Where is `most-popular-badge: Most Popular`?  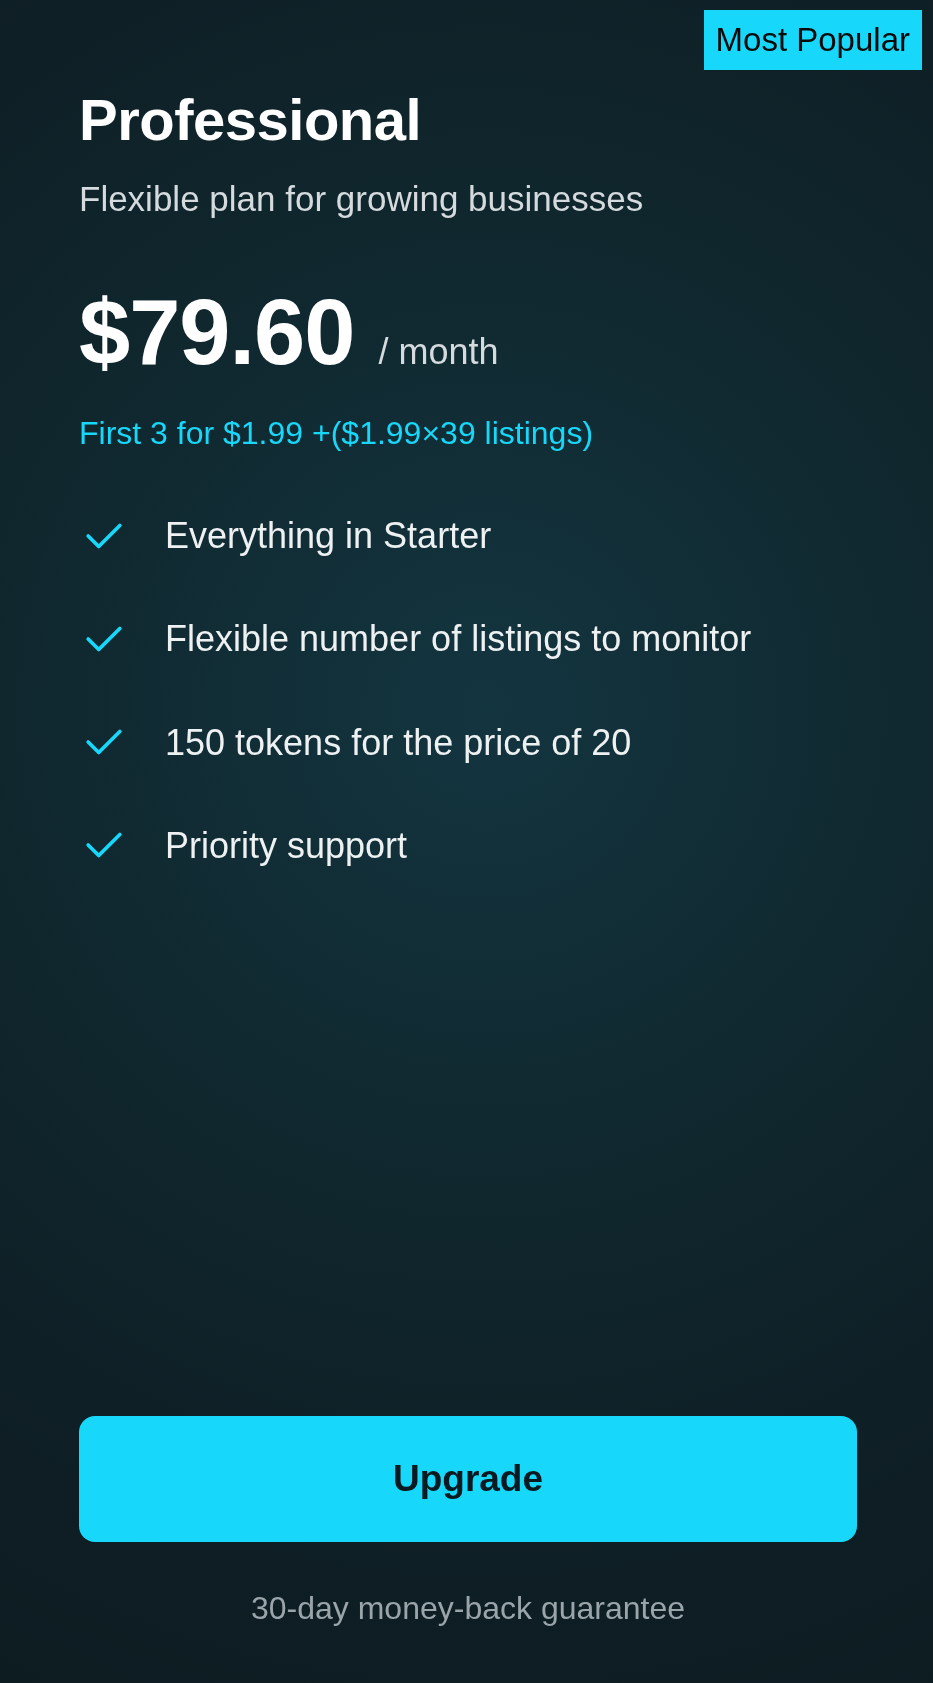 most-popular-badge: Most Popular is located at coordinates (812, 40).